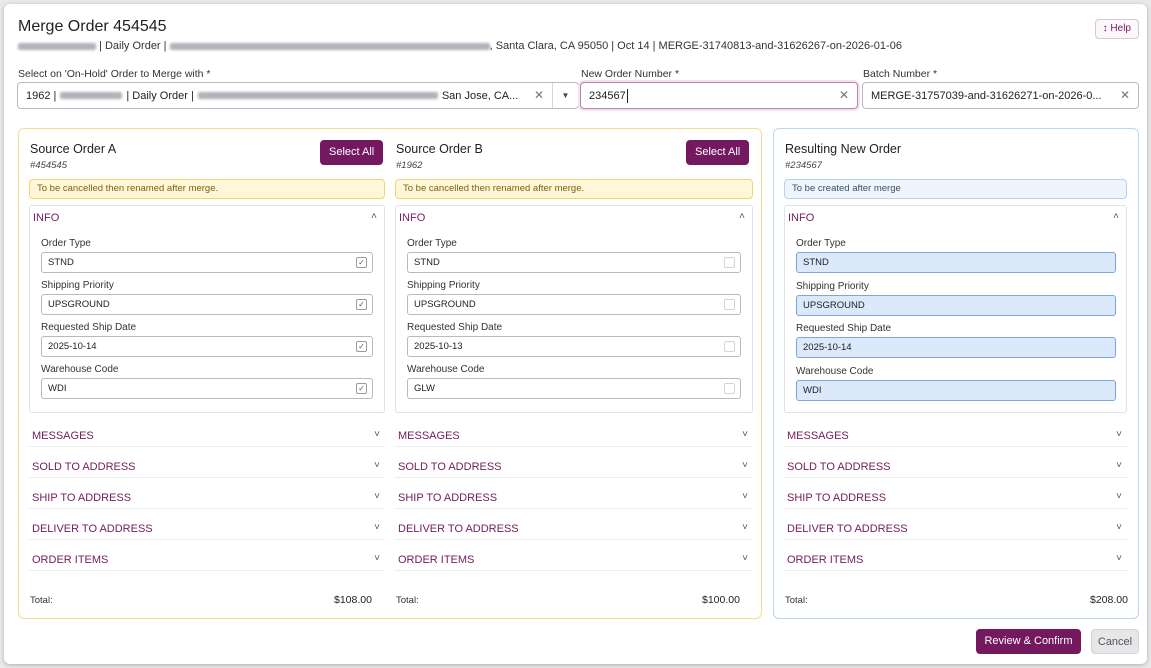  Describe the element at coordinates (207, 559) in the screenshot. I see `order-items-accordion-a: ORDER ITEMS ˅` at that location.